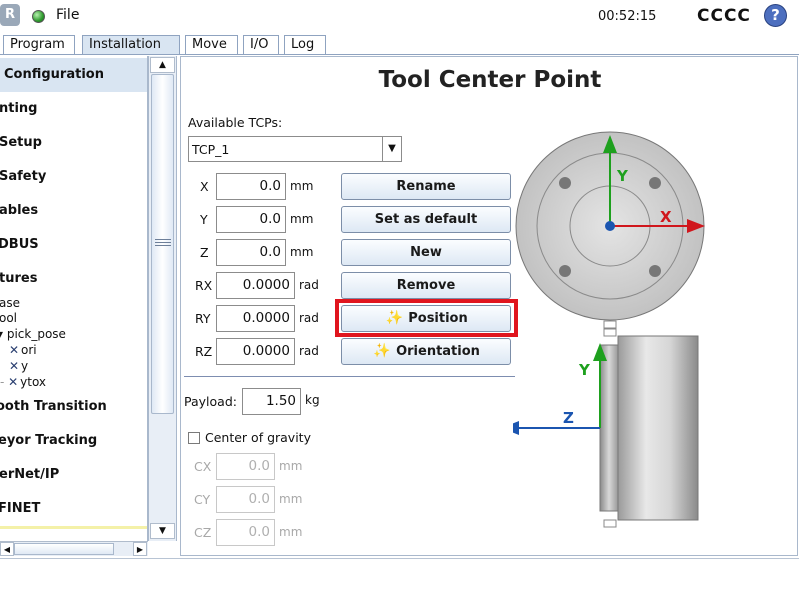 This screenshot has height=607, width=799. Describe the element at coordinates (203, 318) in the screenshot. I see `ry-label: RY` at that location.